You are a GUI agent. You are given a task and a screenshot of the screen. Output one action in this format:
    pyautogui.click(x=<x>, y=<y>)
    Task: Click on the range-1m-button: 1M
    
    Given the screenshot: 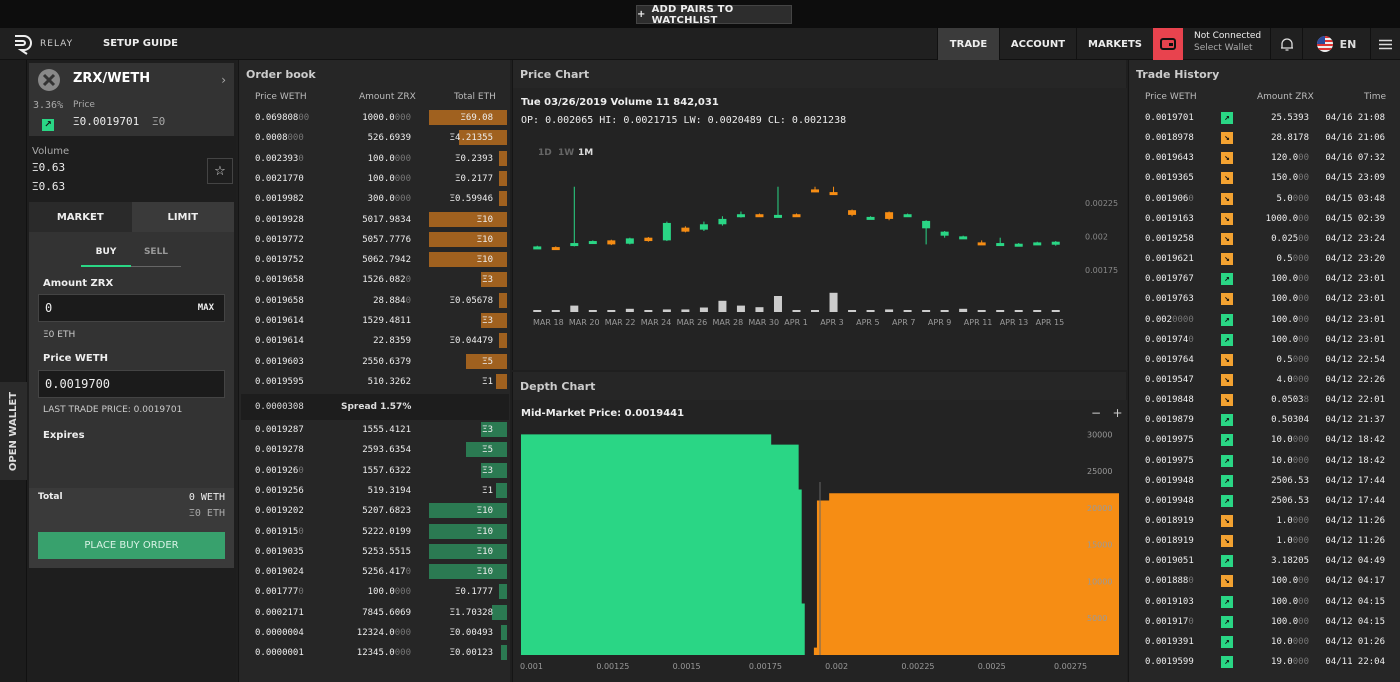 What is the action you would take?
    pyautogui.click(x=585, y=153)
    